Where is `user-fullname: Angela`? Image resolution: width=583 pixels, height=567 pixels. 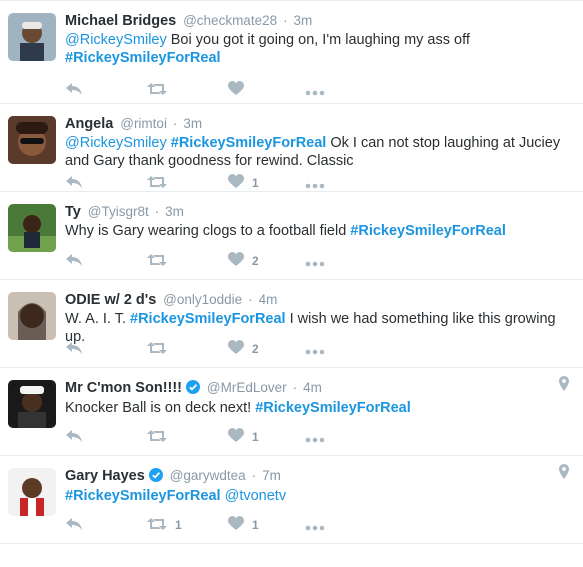 user-fullname: Angela is located at coordinates (89, 124).